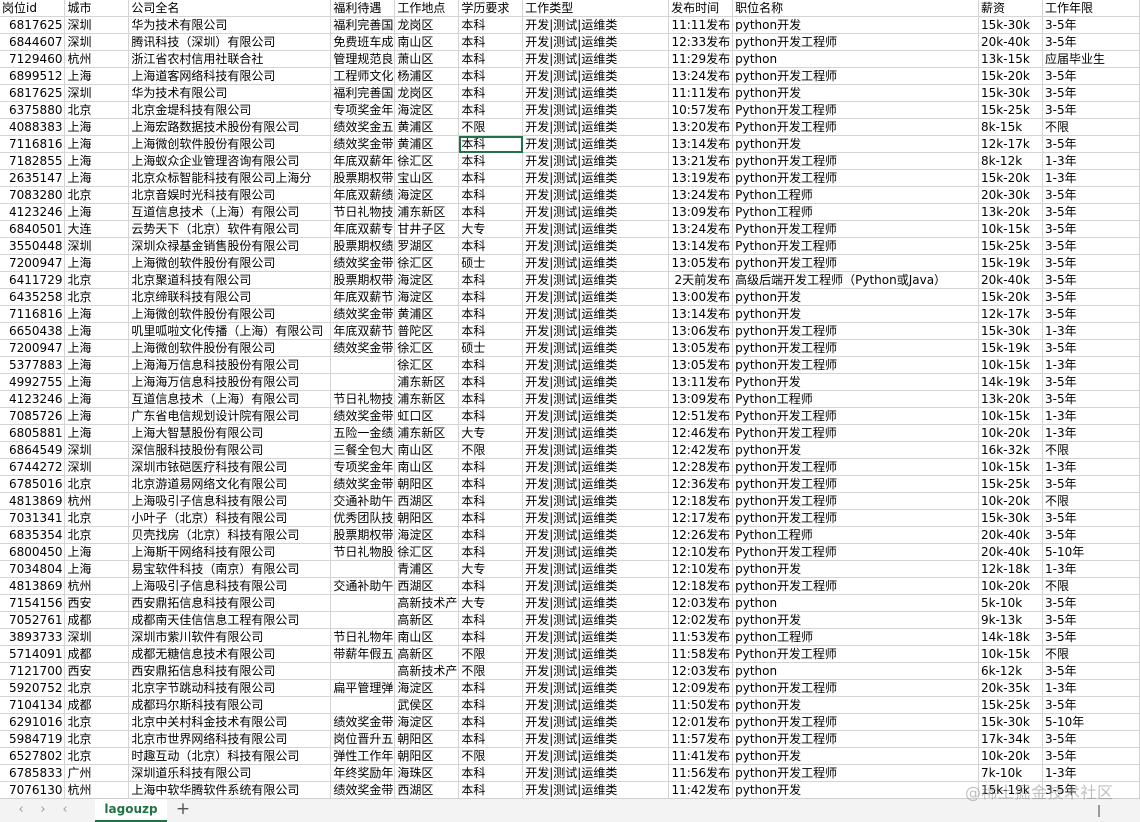  What do you see at coordinates (427, 348) in the screenshot?
I see `cell-location: 徐汇区` at bounding box center [427, 348].